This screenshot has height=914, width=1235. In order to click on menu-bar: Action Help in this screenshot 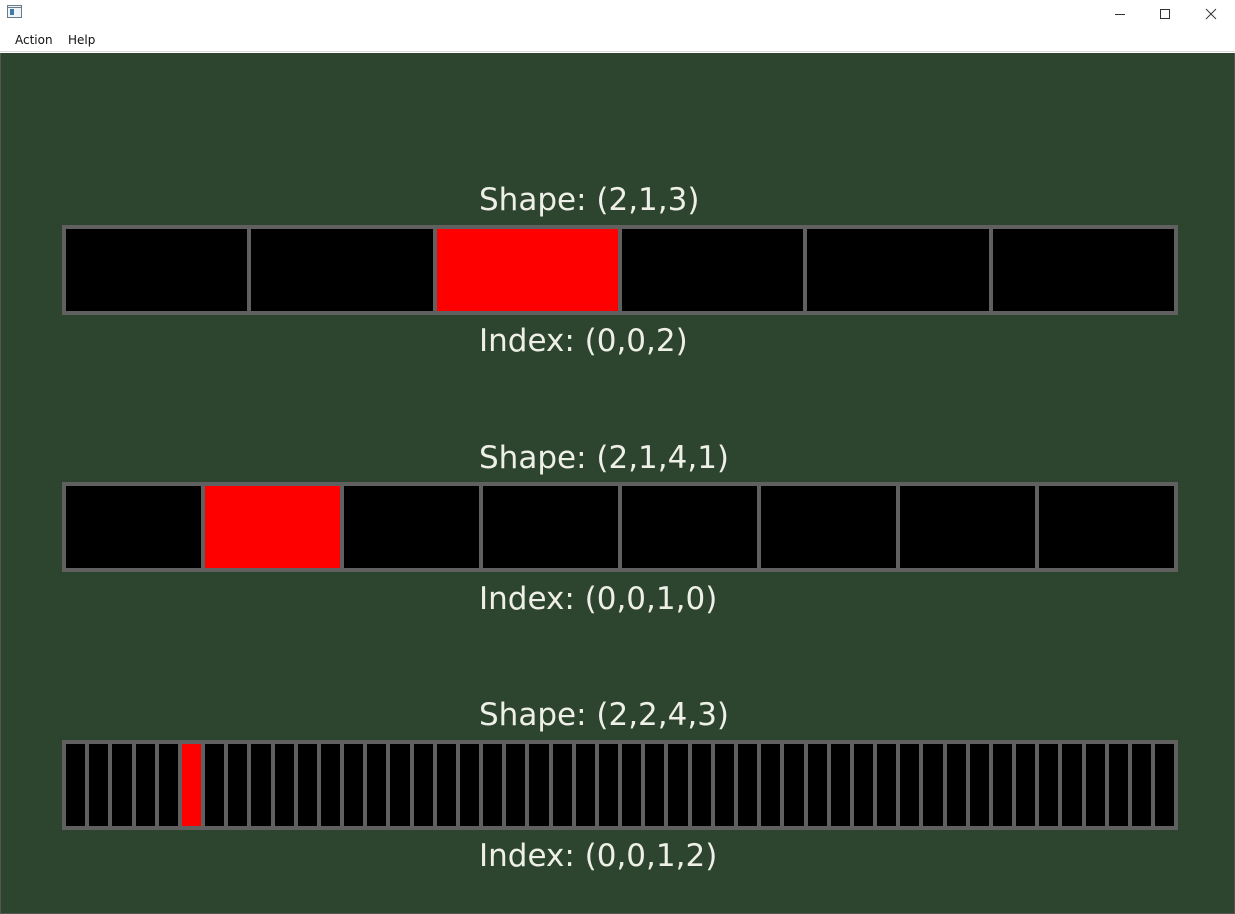, I will do `click(617, 40)`.